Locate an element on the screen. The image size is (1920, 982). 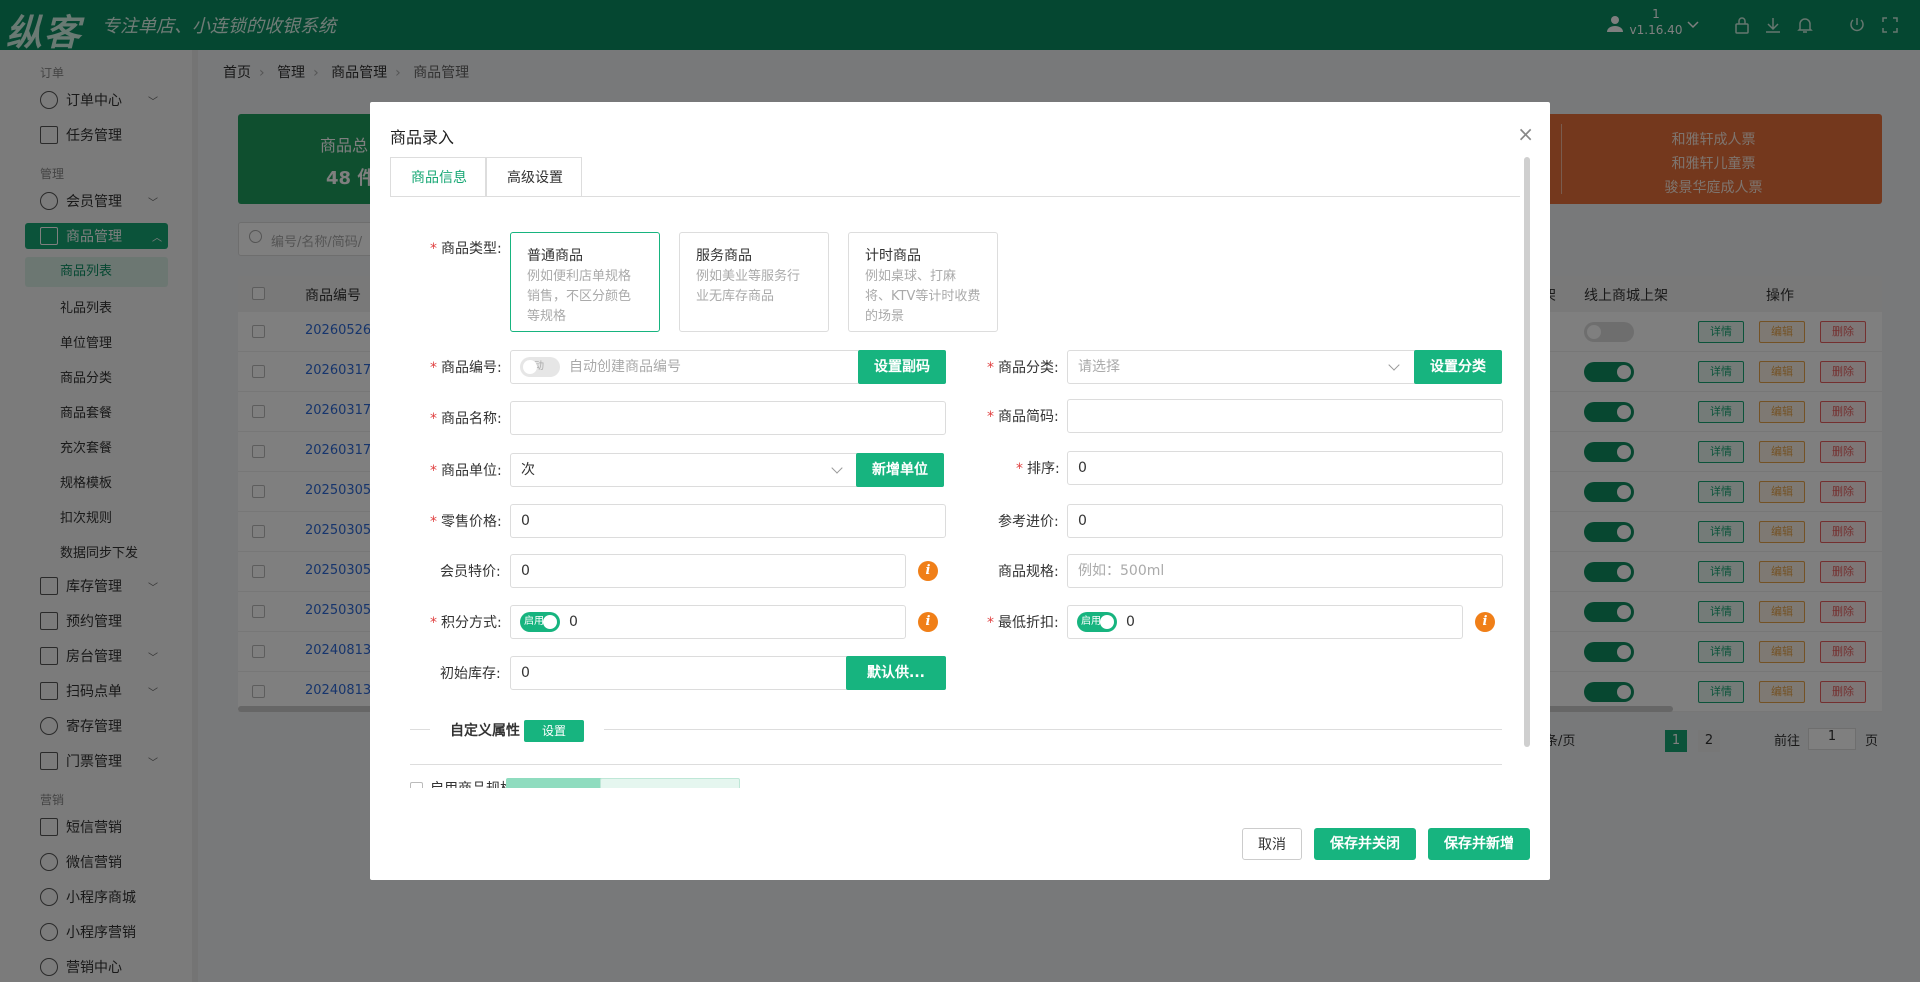
enable-spec-label: 启用商品规格 is located at coordinates (472, 783).